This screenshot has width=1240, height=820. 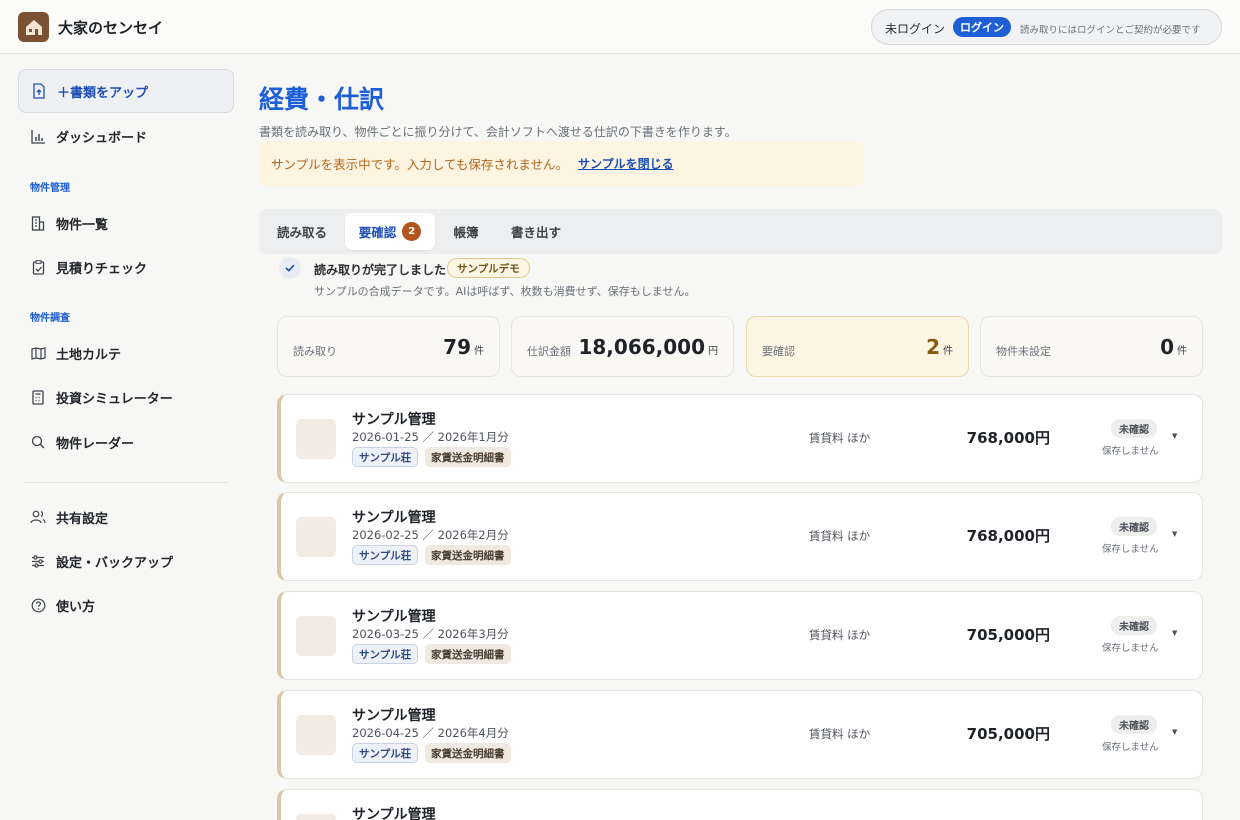 What do you see at coordinates (126, 223) in the screenshot?
I see `sidebar-item-property-list: 物件一覧` at bounding box center [126, 223].